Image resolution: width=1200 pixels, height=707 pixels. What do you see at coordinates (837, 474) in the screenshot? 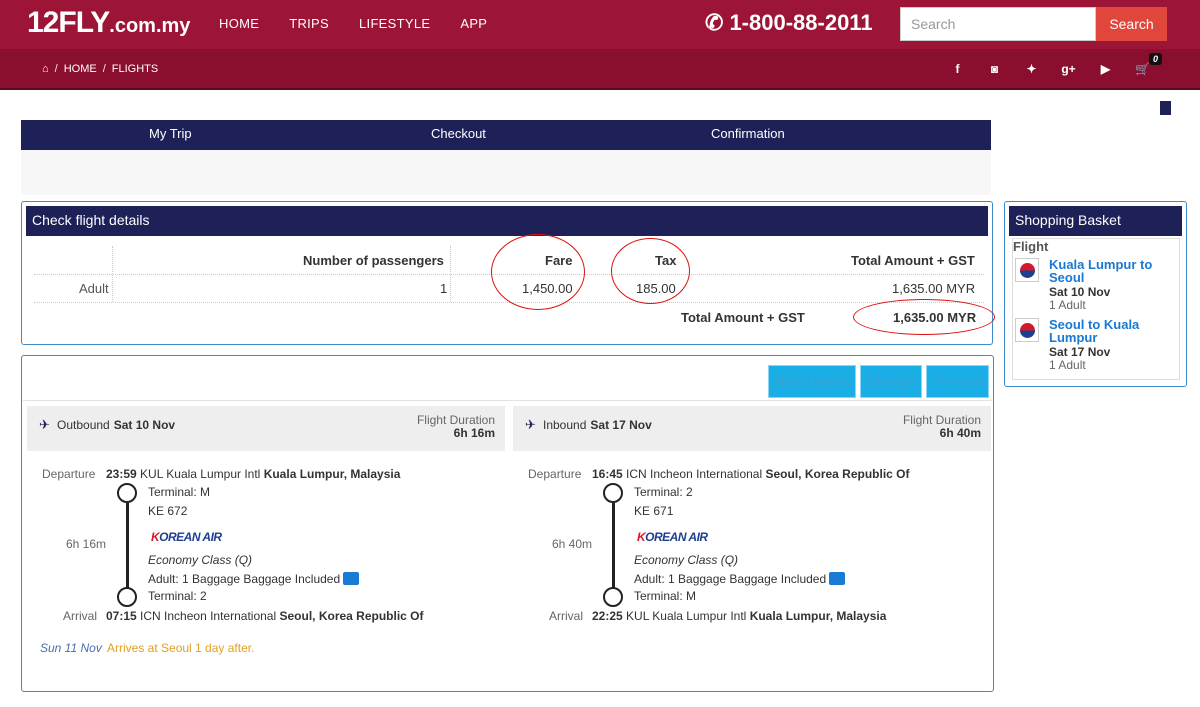
I see `departure-city: Seoul, Korea Republic Of` at bounding box center [837, 474].